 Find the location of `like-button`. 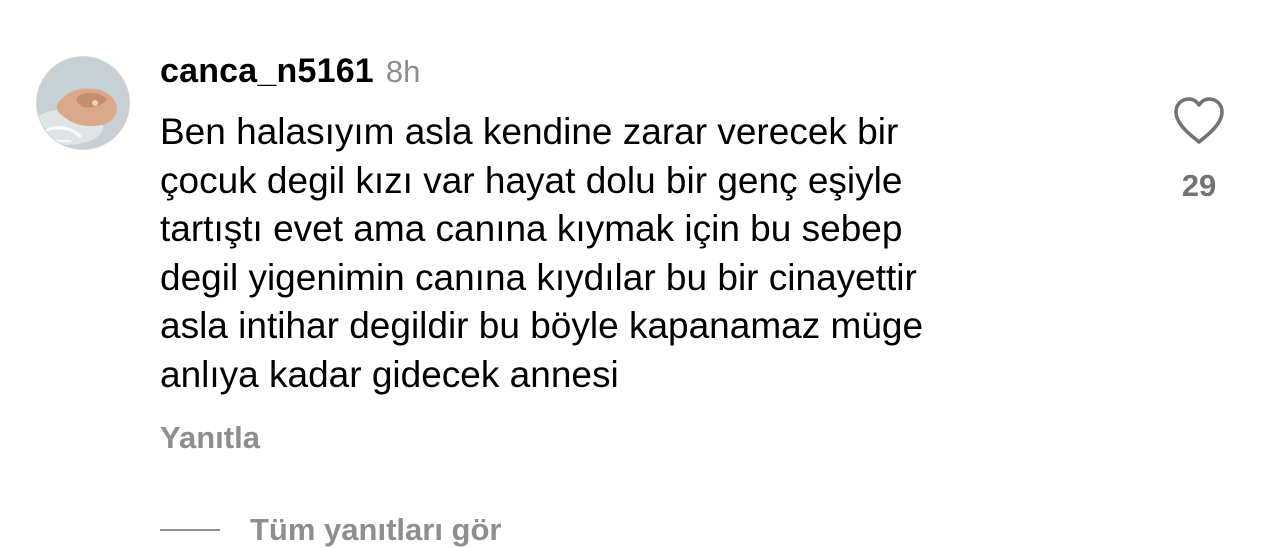

like-button is located at coordinates (1199, 121).